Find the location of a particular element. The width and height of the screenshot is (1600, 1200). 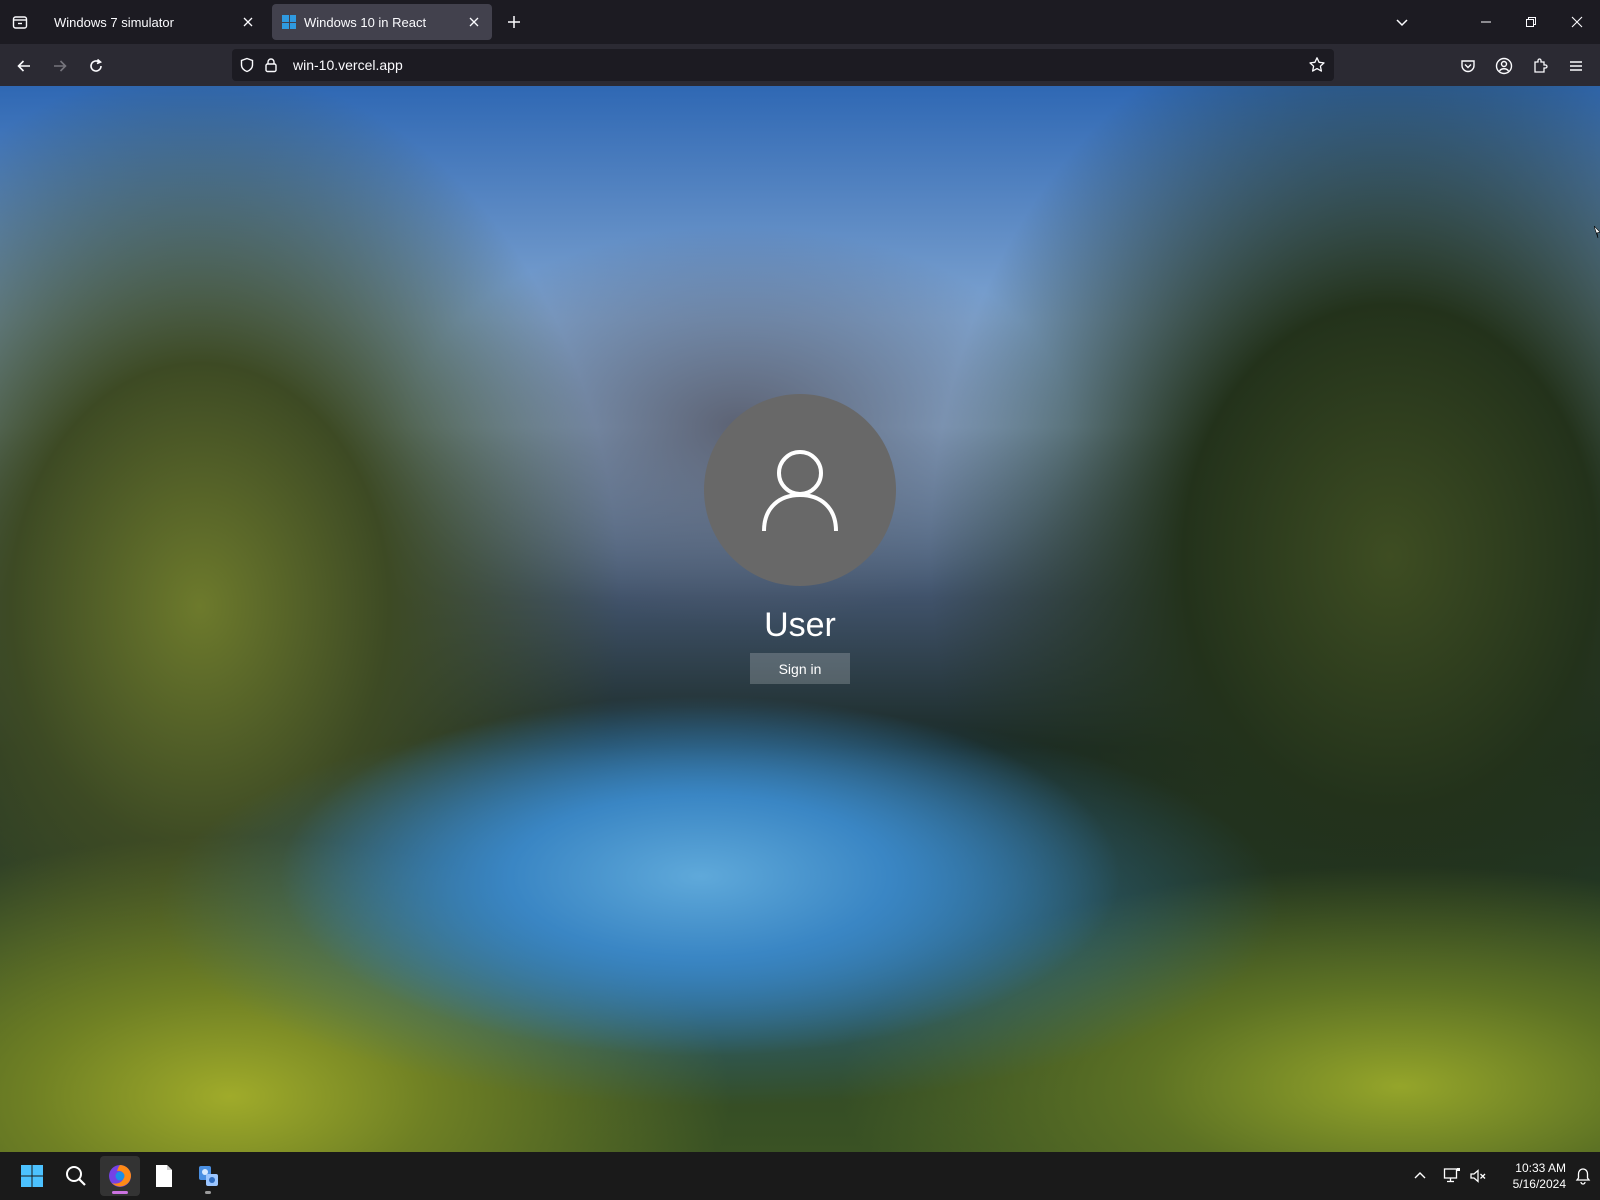

windows-logo-icon is located at coordinates (289, 22).